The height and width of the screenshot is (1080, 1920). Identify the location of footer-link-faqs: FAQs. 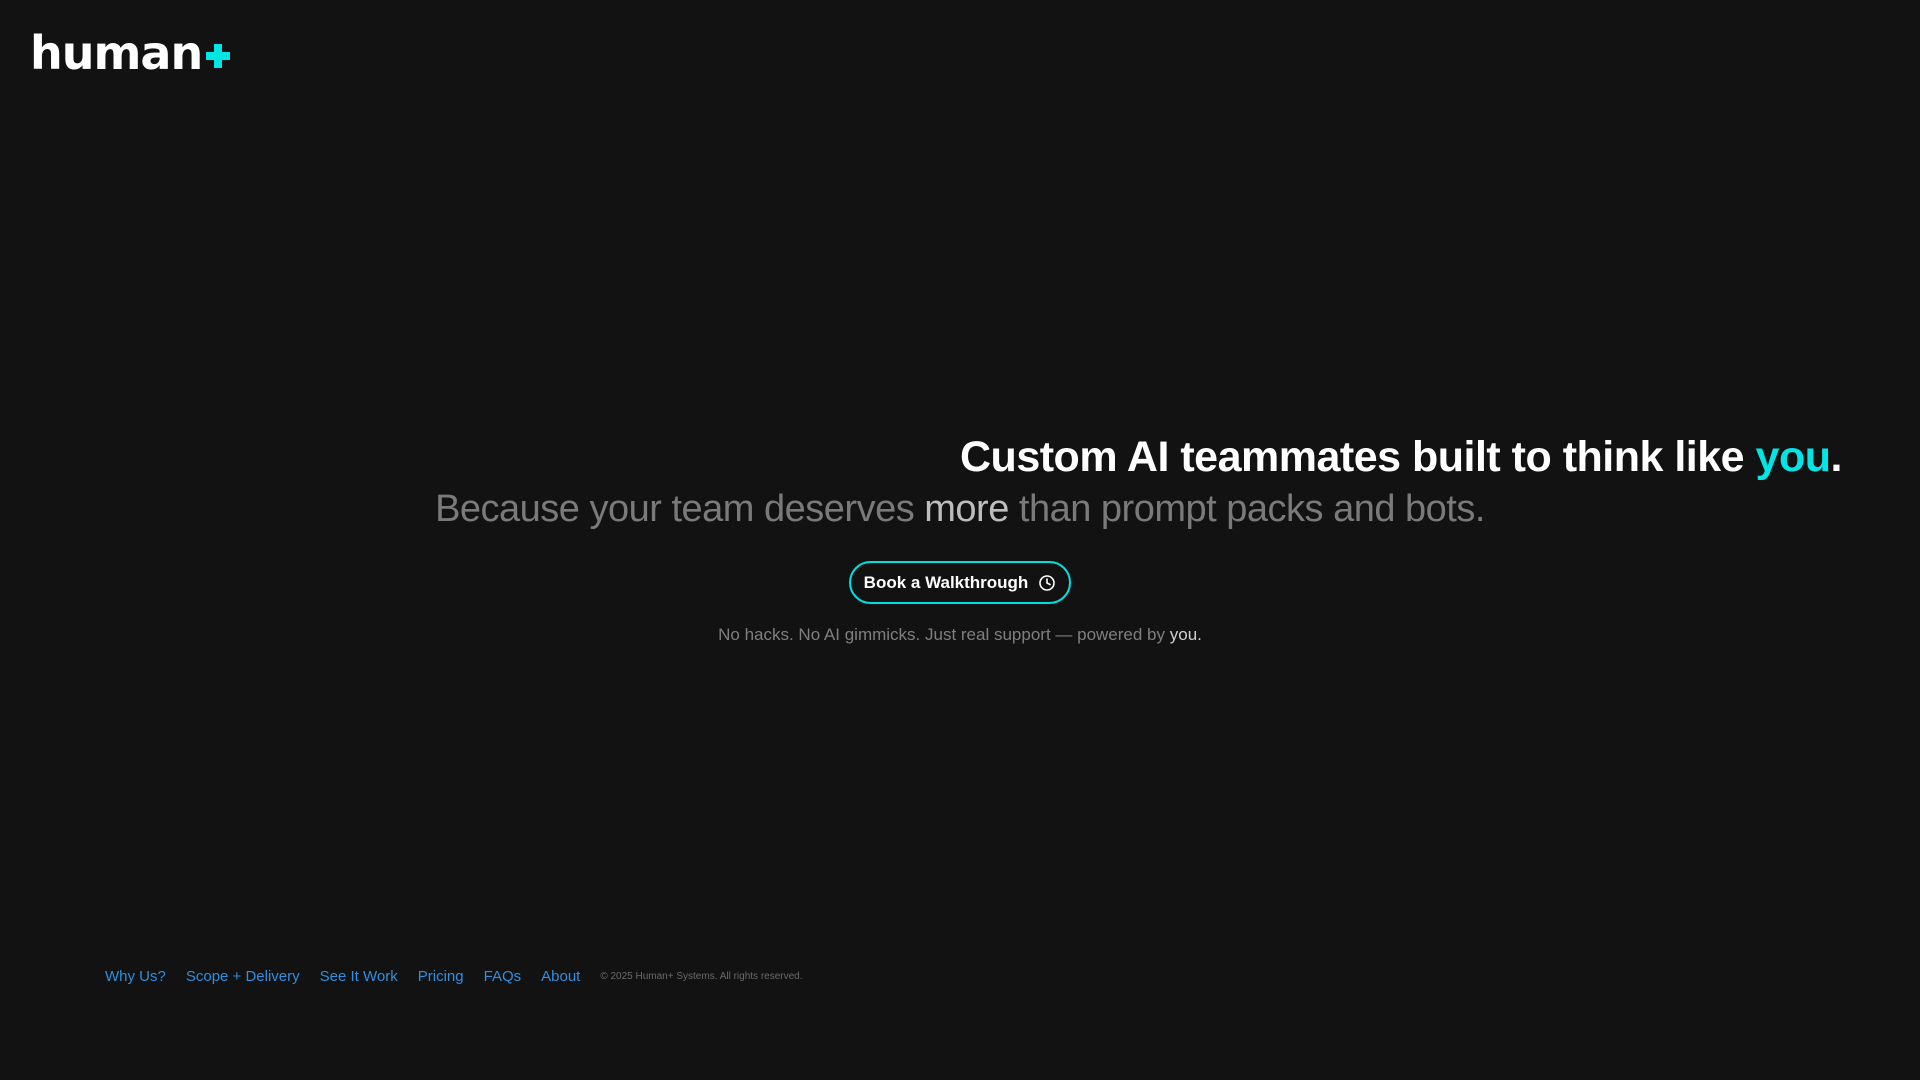
(503, 977).